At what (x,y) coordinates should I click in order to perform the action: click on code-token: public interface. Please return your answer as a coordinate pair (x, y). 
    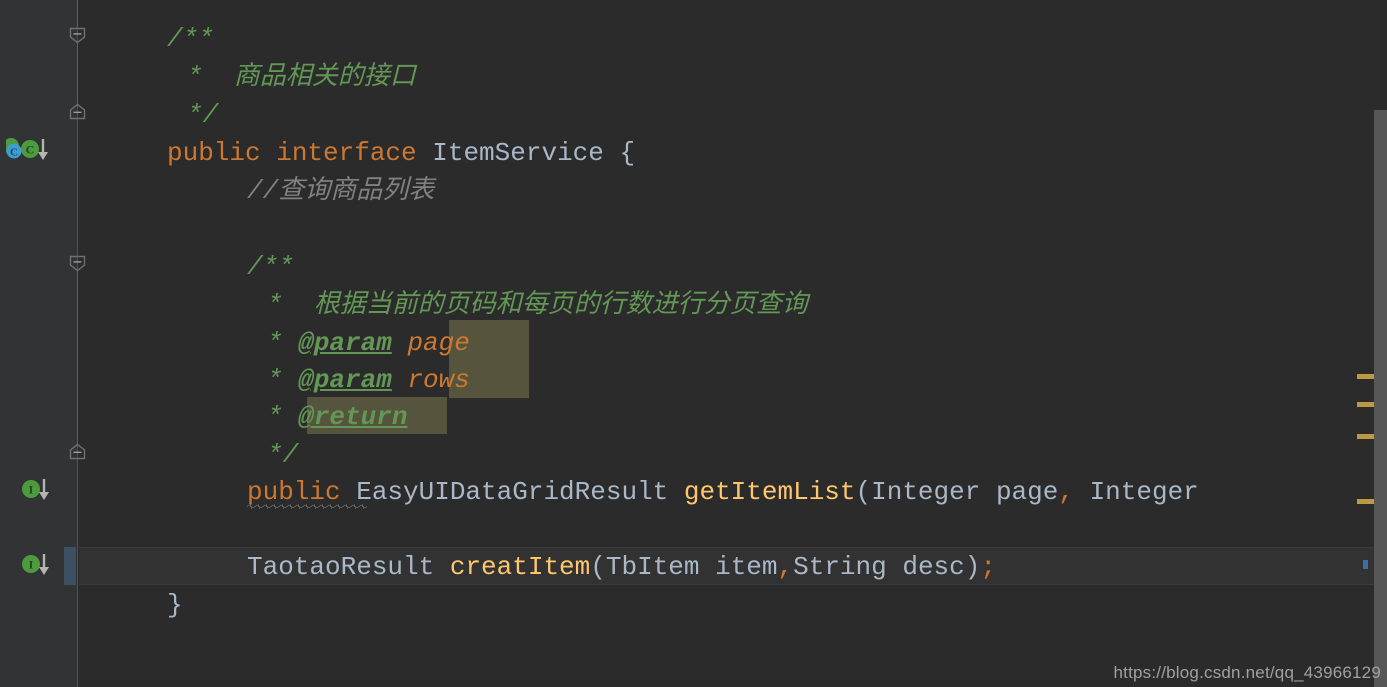
    Looking at the image, I should click on (300, 153).